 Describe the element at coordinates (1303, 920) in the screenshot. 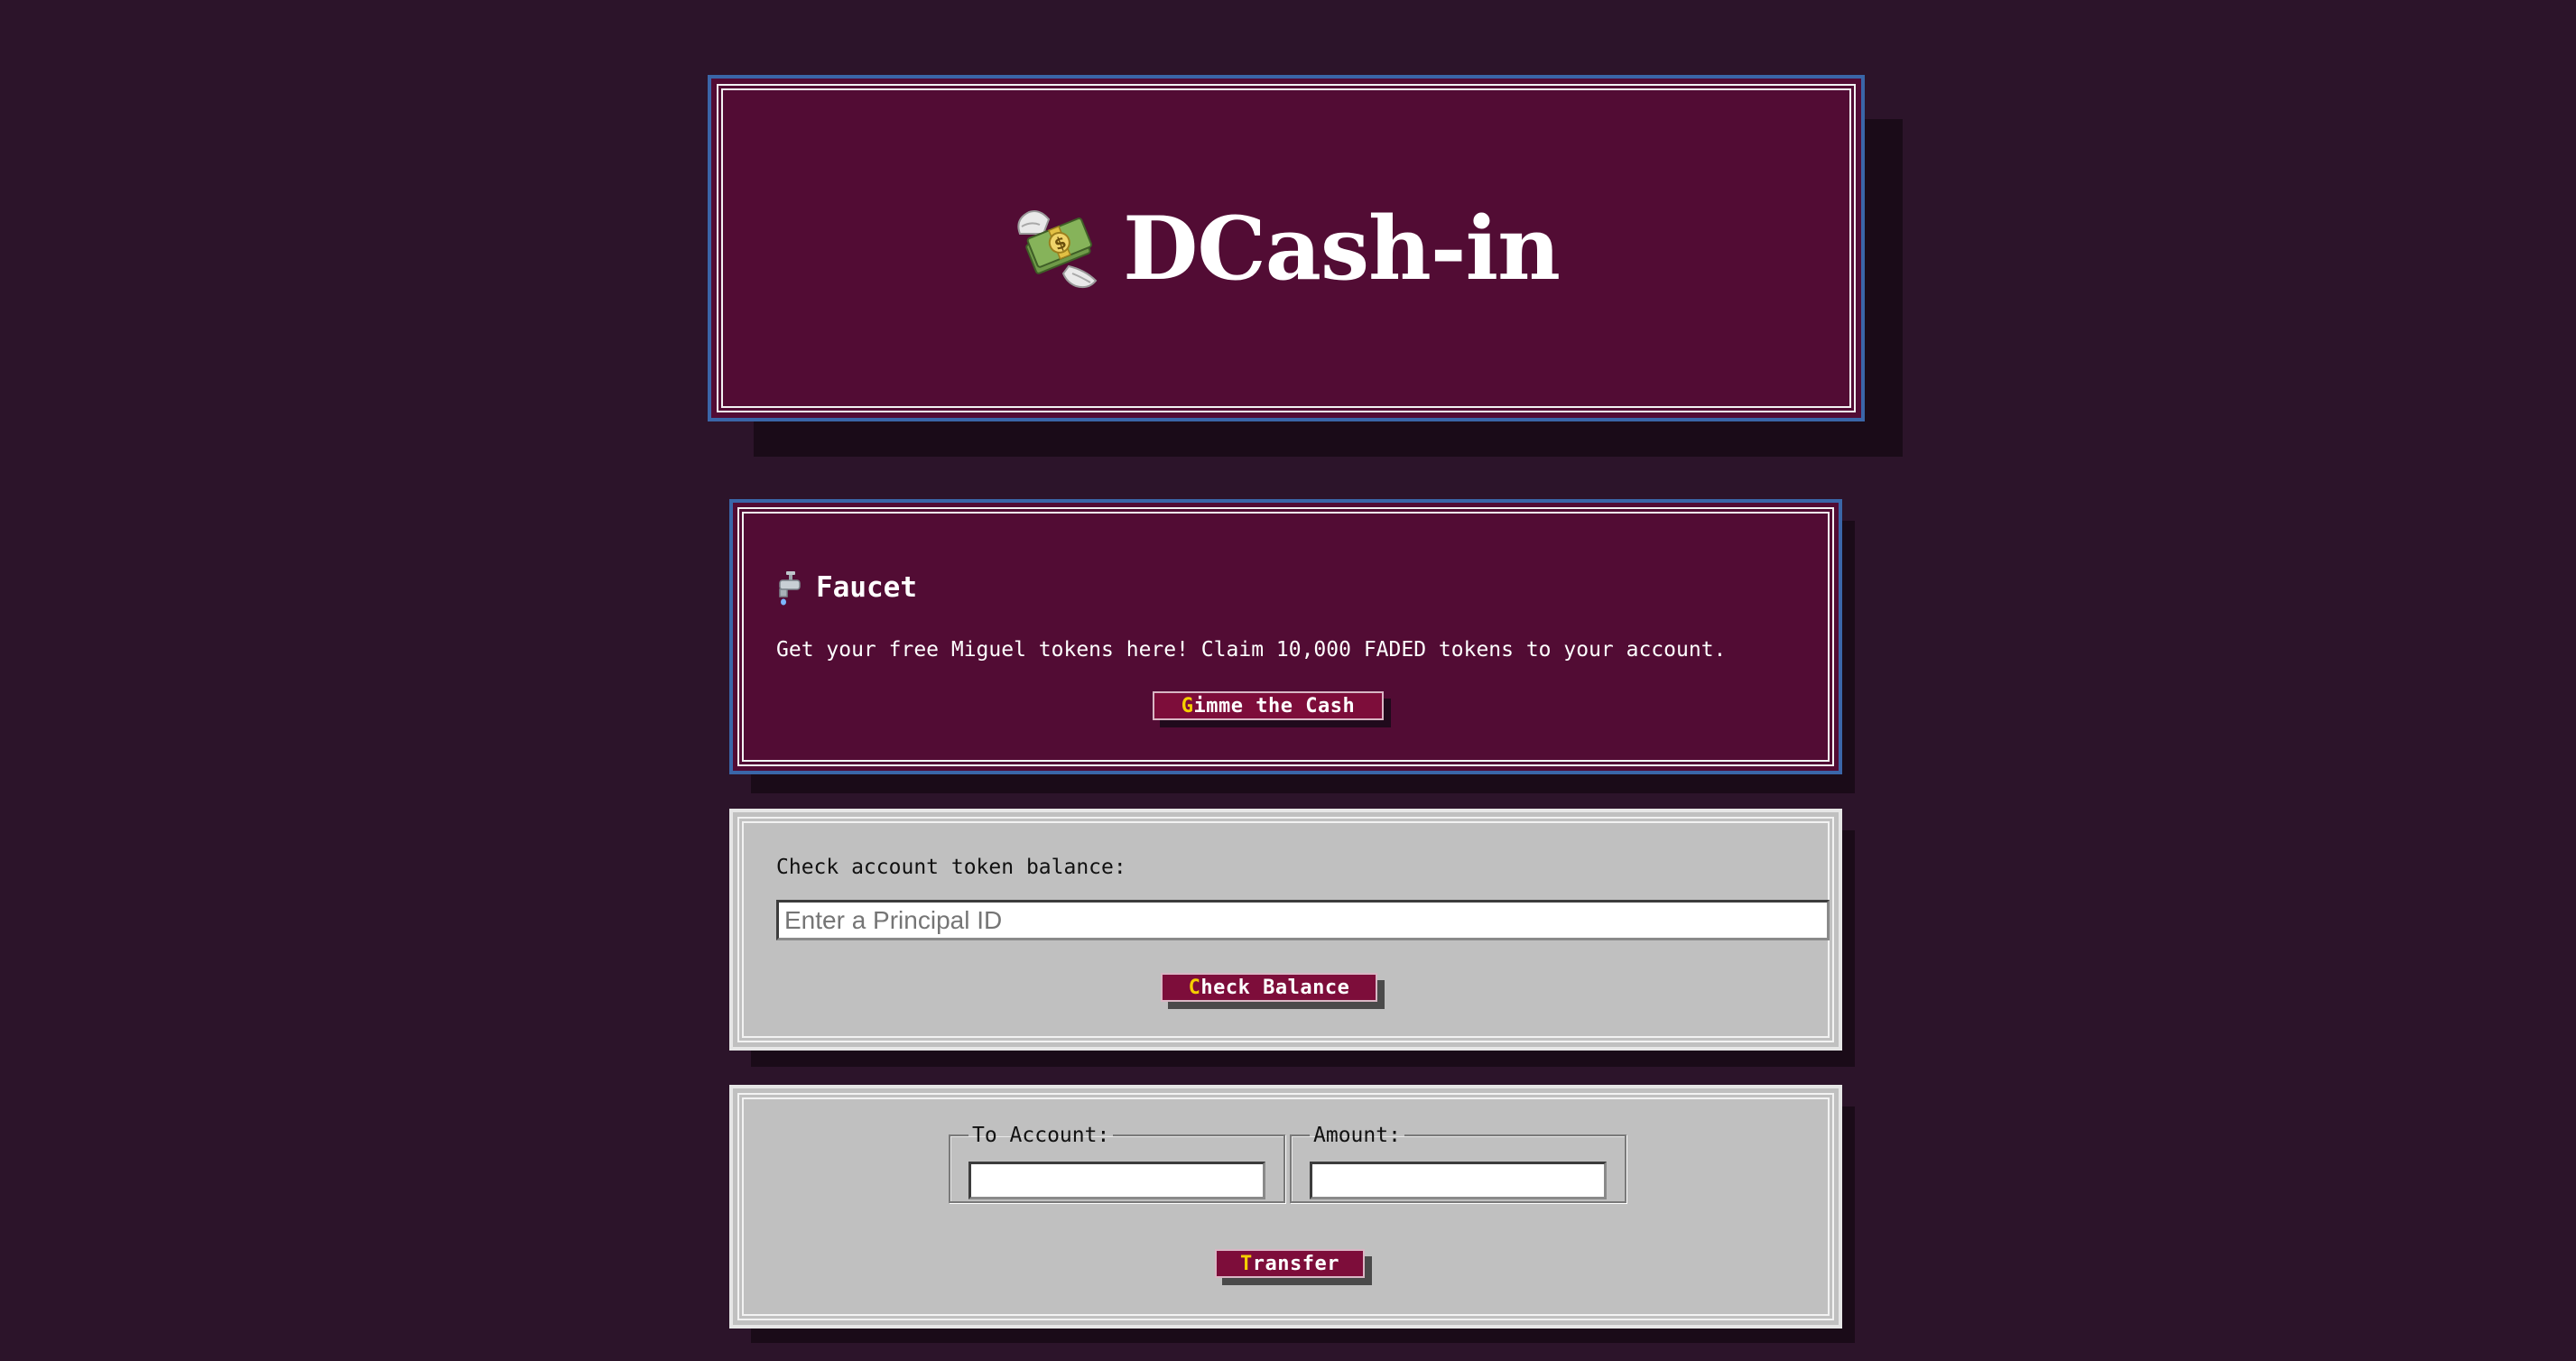

I see `principal-id-input` at that location.